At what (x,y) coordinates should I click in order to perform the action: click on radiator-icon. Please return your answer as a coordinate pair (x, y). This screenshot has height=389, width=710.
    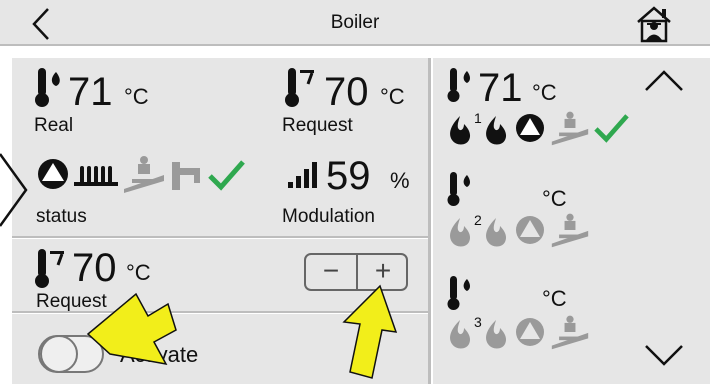
    Looking at the image, I should click on (96, 176).